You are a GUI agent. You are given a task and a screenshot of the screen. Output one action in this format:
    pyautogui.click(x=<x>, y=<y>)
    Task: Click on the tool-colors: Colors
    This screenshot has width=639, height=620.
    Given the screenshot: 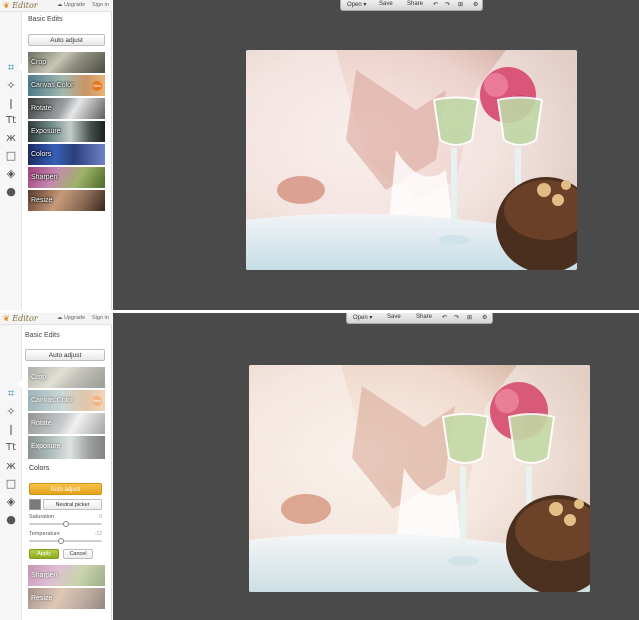 What is the action you would take?
    pyautogui.click(x=66, y=155)
    